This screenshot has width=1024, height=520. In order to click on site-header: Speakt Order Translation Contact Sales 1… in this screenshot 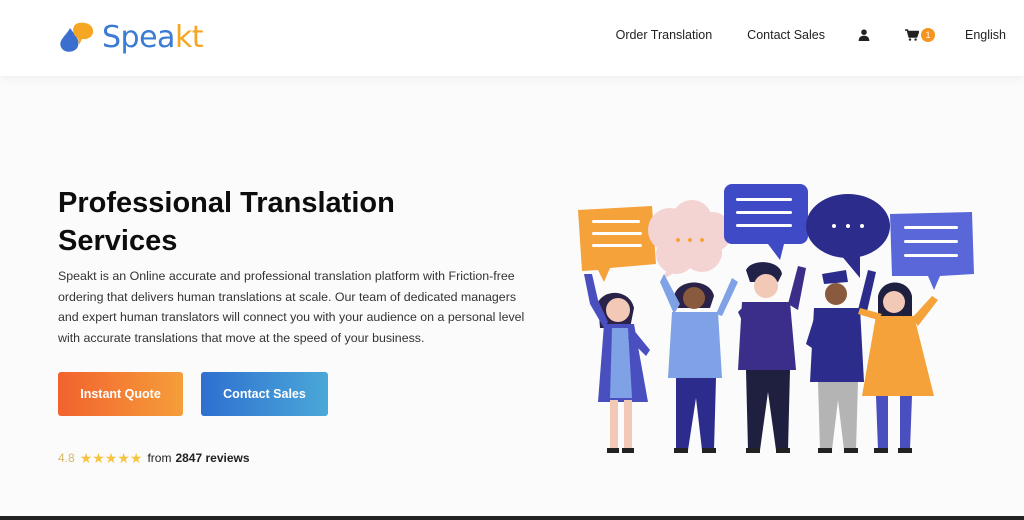, I will do `click(512, 38)`.